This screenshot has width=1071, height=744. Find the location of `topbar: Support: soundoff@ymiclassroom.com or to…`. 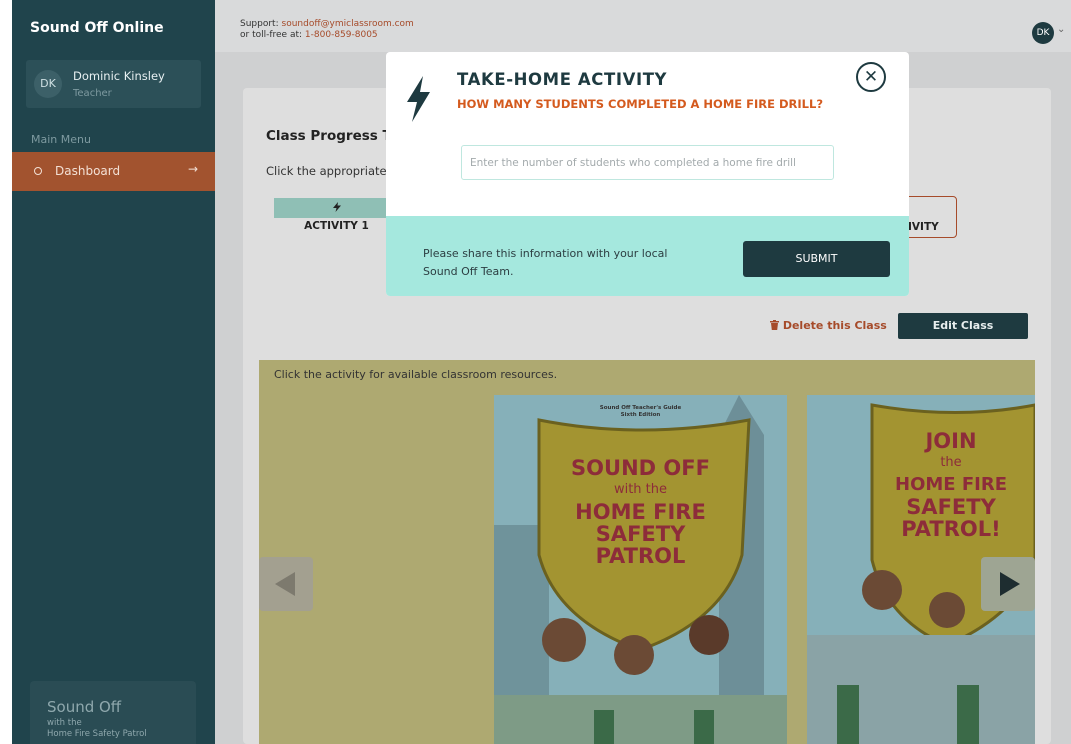

topbar: Support: soundoff@ymiclassroom.com or to… is located at coordinates (643, 26).